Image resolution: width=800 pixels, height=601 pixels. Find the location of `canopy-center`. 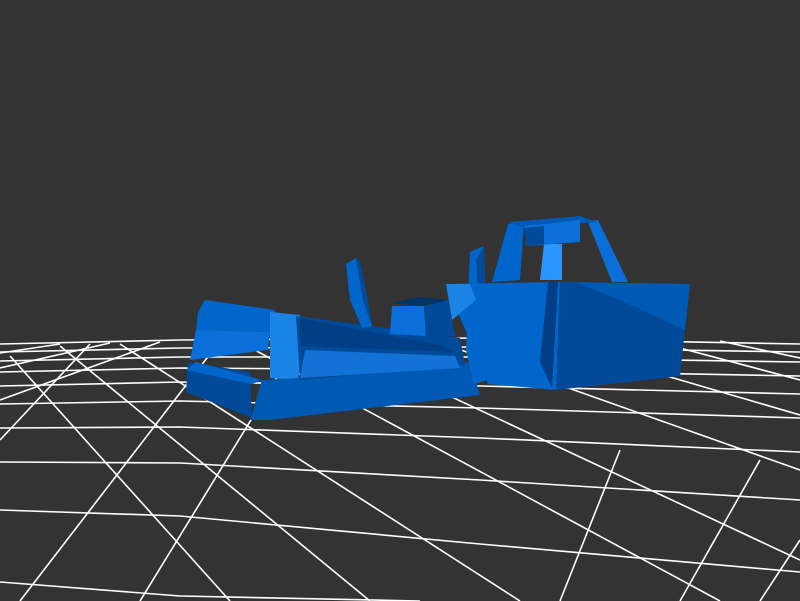

canopy-center is located at coordinates (551, 262).